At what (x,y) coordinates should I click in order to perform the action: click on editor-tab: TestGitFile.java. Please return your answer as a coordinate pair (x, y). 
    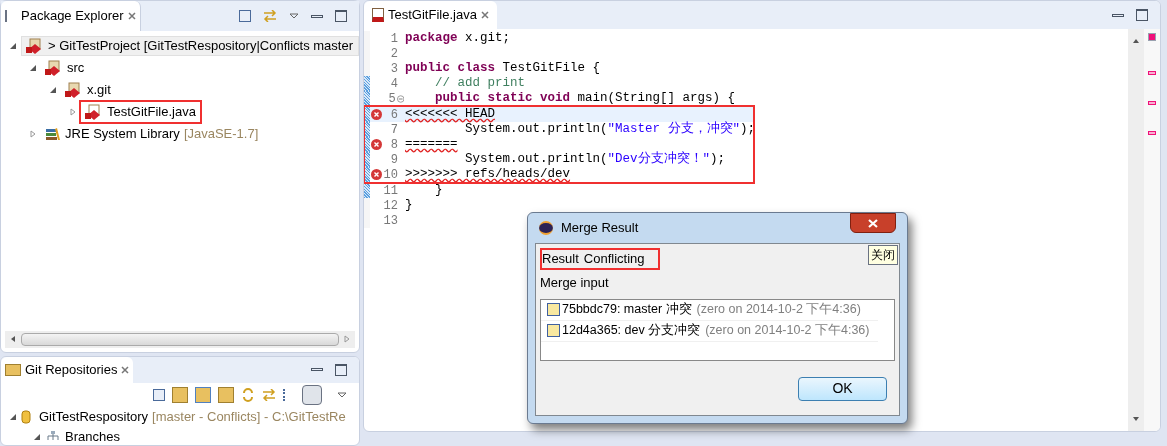
    Looking at the image, I should click on (430, 15).